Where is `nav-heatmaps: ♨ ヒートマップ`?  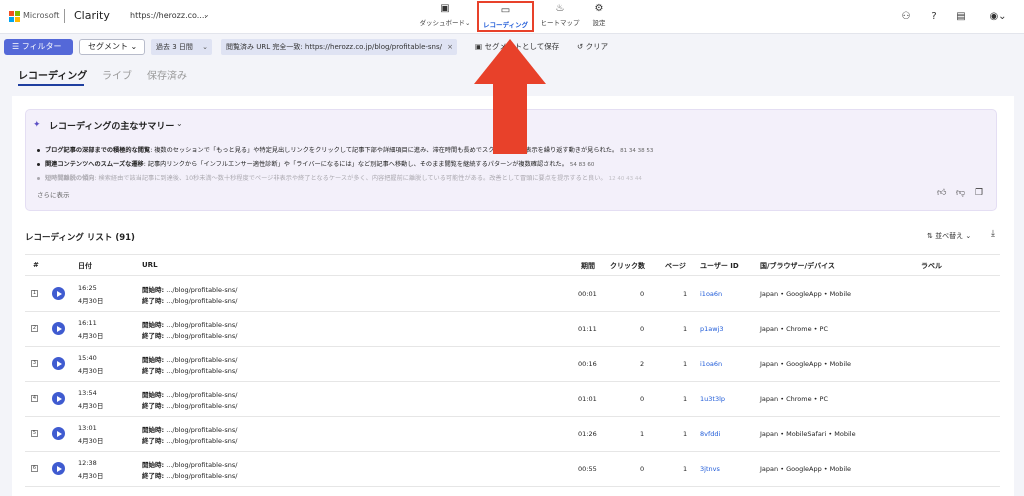 nav-heatmaps: ♨ ヒートマップ is located at coordinates (560, 17).